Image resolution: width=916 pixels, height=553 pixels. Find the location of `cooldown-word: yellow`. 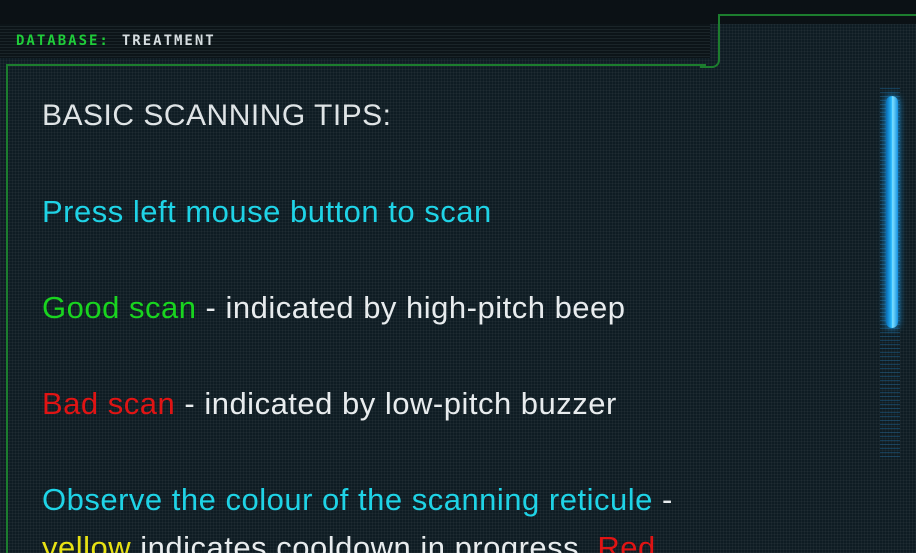

cooldown-word: yellow is located at coordinates (87, 541).